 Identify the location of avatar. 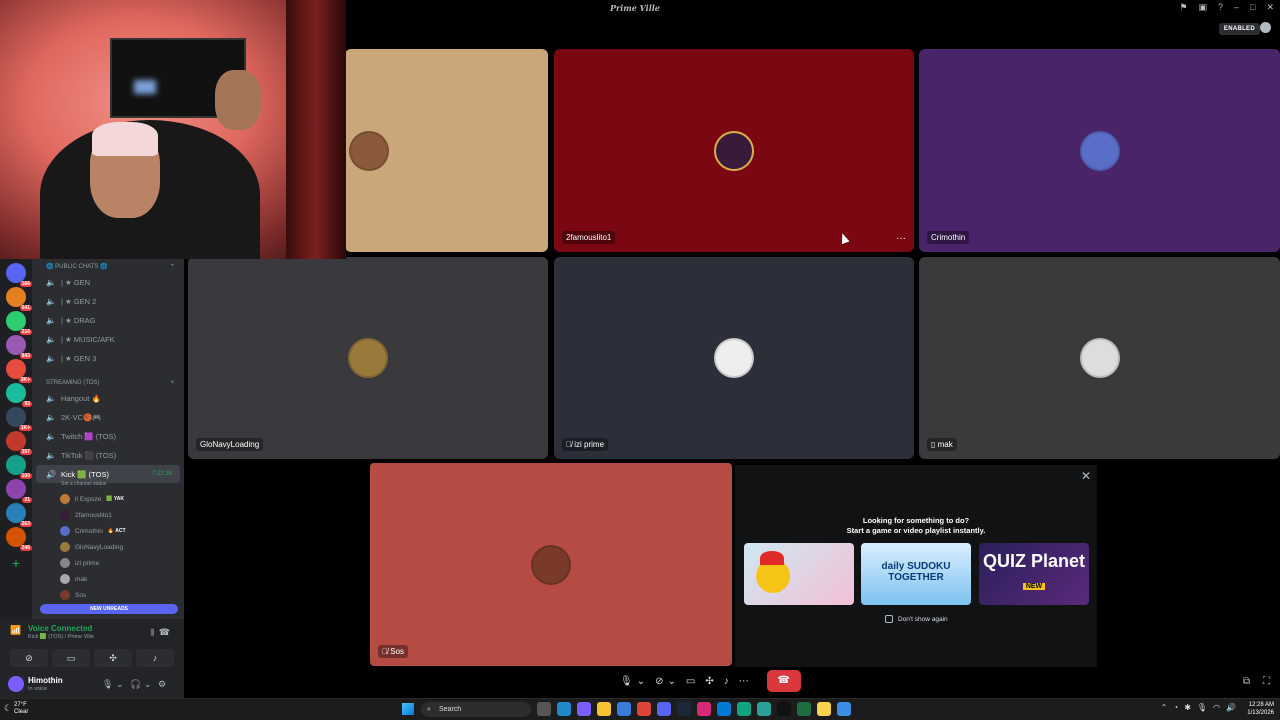
(16, 684).